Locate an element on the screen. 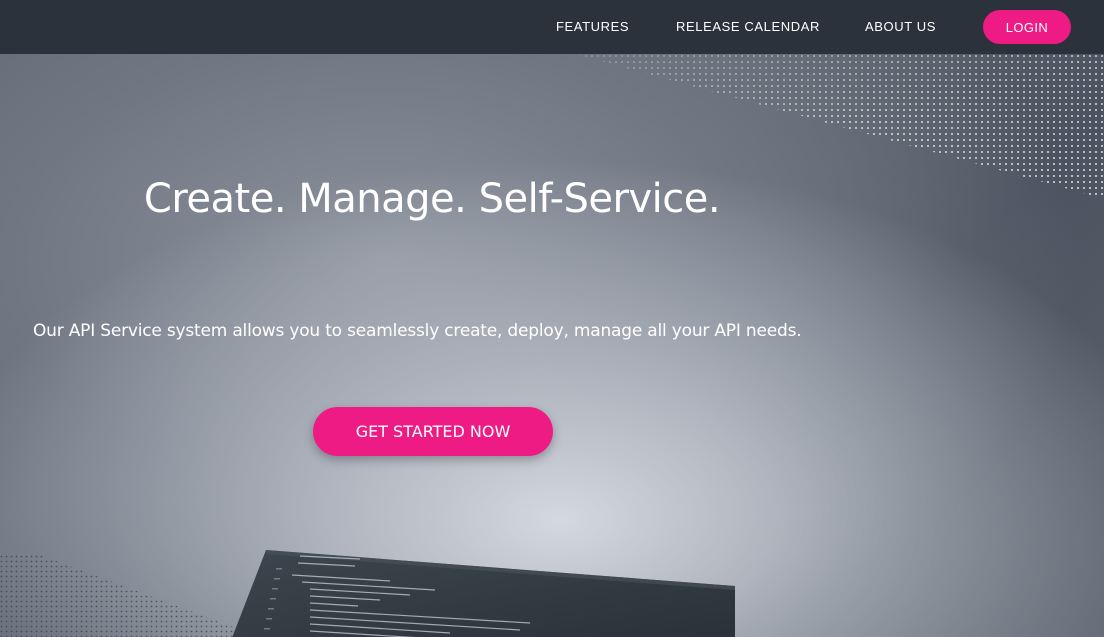 Image resolution: width=1104 pixels, height=637 pixels. nav-release-calendar-link: RELEASE CALENDAR is located at coordinates (748, 26).